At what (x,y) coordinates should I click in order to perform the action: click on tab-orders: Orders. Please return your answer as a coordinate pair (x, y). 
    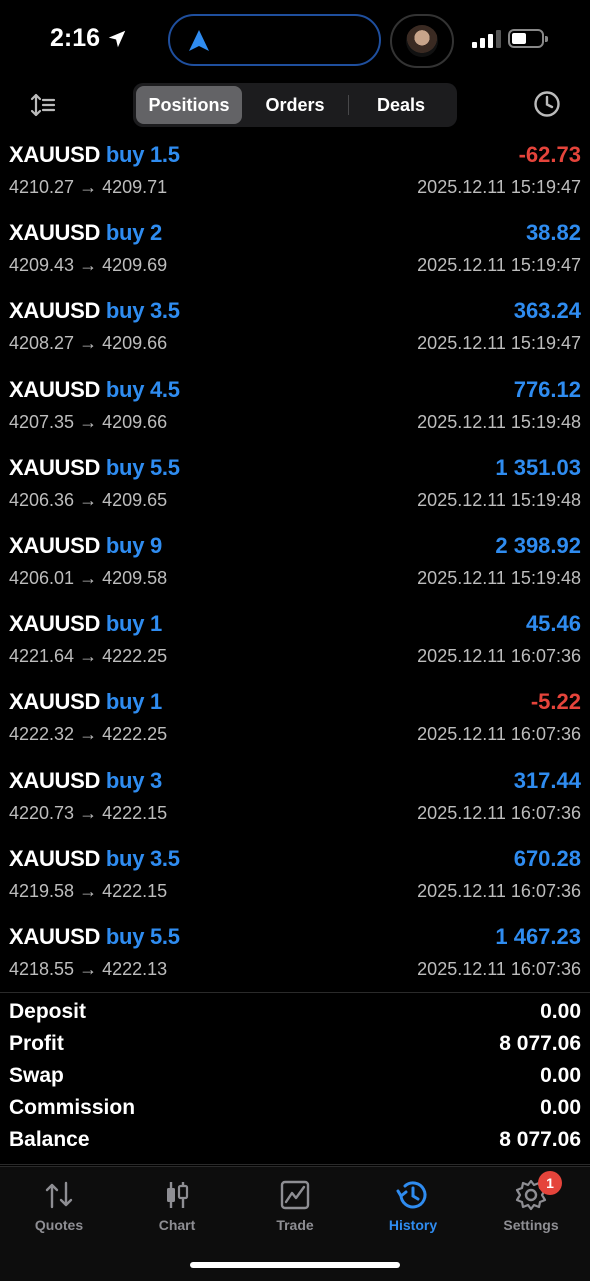
    Looking at the image, I should click on (295, 105).